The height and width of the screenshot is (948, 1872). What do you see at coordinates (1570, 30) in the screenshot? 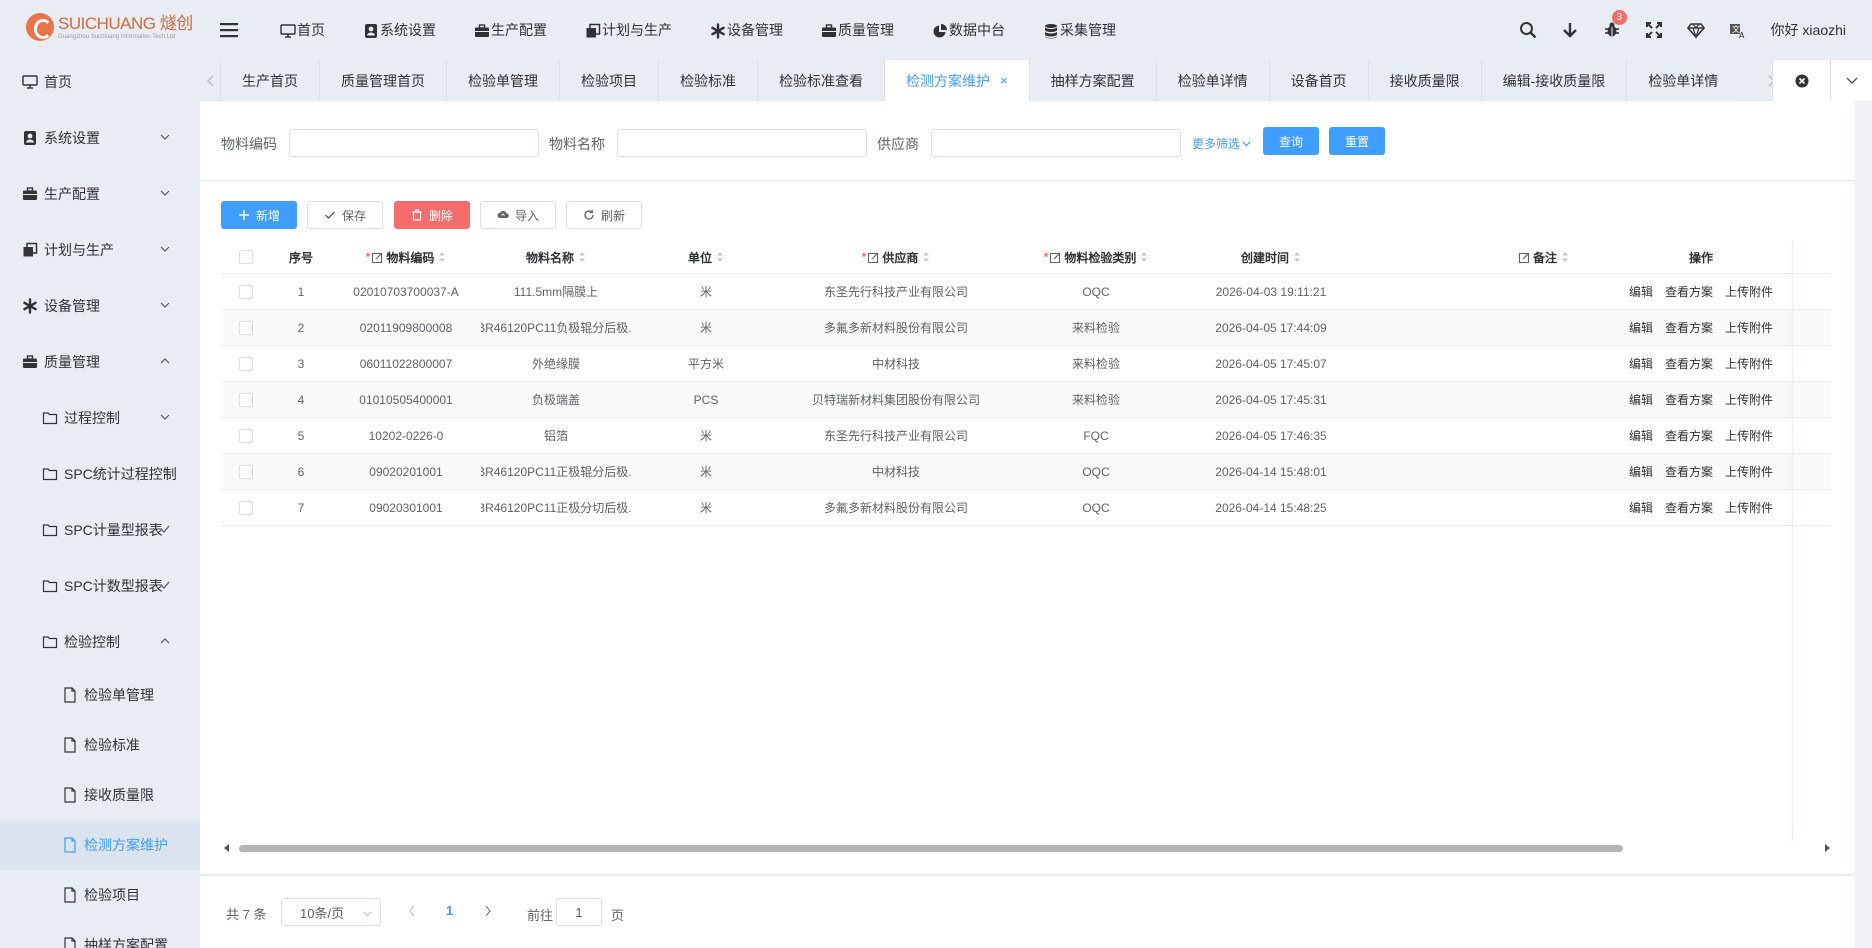
I see `download-icon` at bounding box center [1570, 30].